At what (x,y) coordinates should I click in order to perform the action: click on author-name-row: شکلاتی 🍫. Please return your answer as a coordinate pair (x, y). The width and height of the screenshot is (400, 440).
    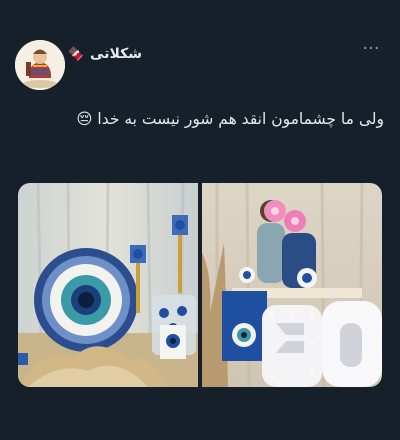
    Looking at the image, I should click on (105, 54).